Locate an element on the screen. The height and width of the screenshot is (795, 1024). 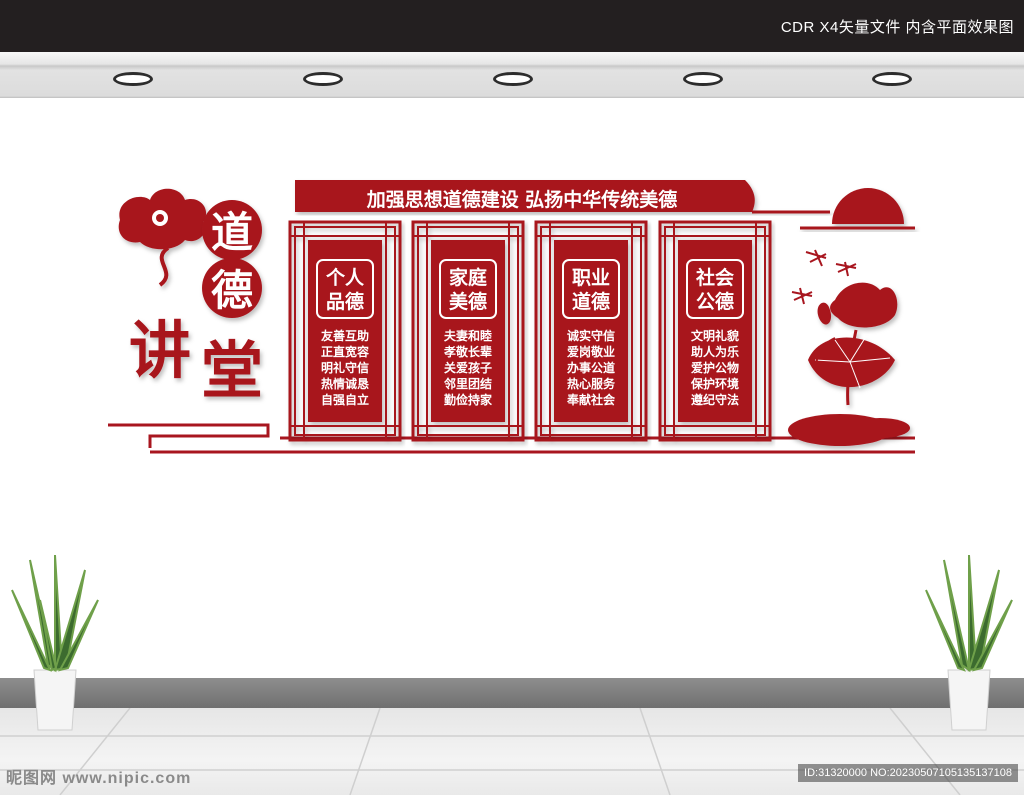
panel-item: 邻里团结 is located at coordinates (467, 383).